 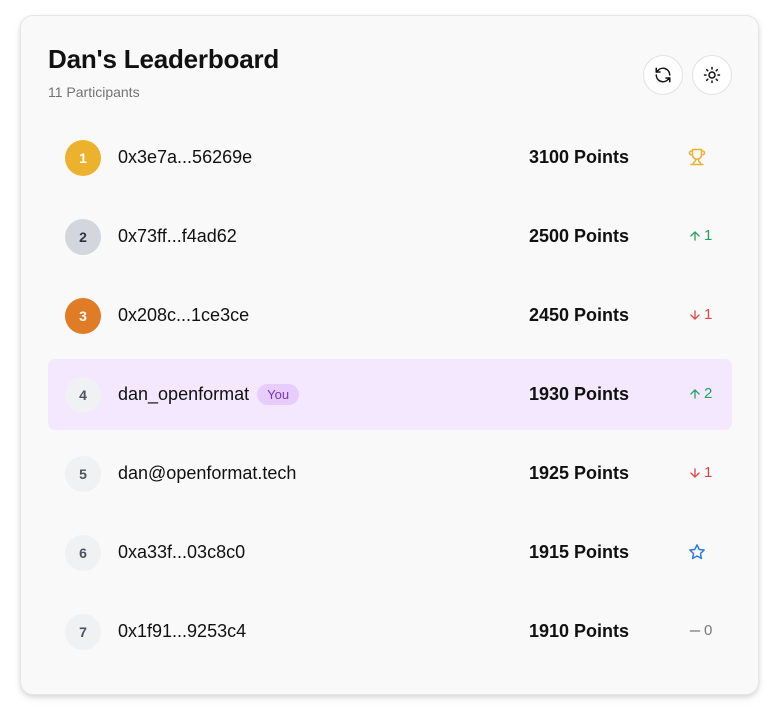 I want to click on leaderboard-row: 5 dan@openformat.tech 1925 Points 1, so click(x=390, y=473).